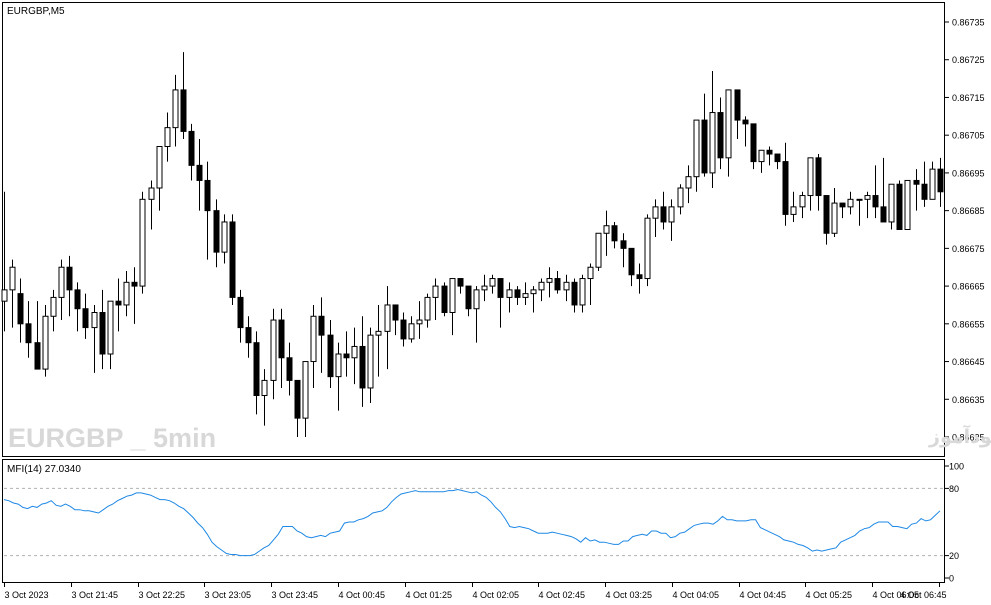 The image size is (991, 605). What do you see at coordinates (968, 23) in the screenshot?
I see `price-tick-label: 0.86735` at bounding box center [968, 23].